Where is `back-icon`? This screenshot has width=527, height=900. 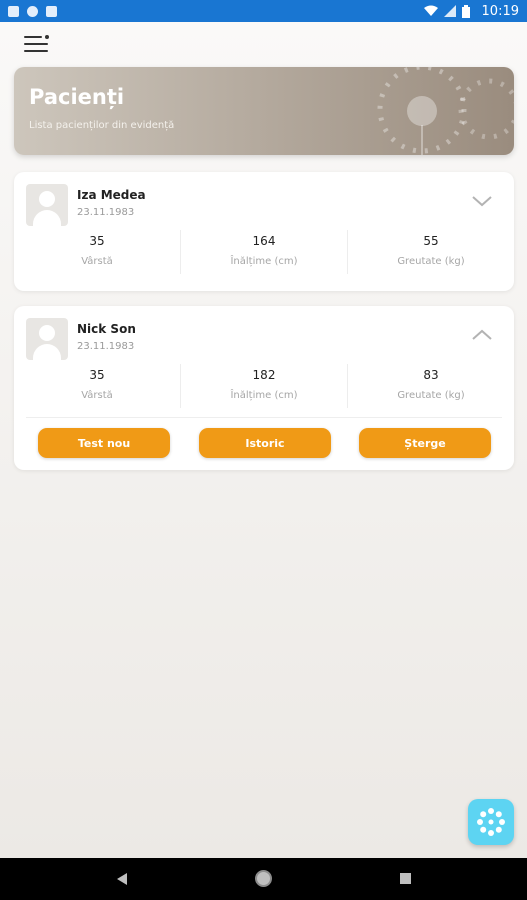 back-icon is located at coordinates (122, 879).